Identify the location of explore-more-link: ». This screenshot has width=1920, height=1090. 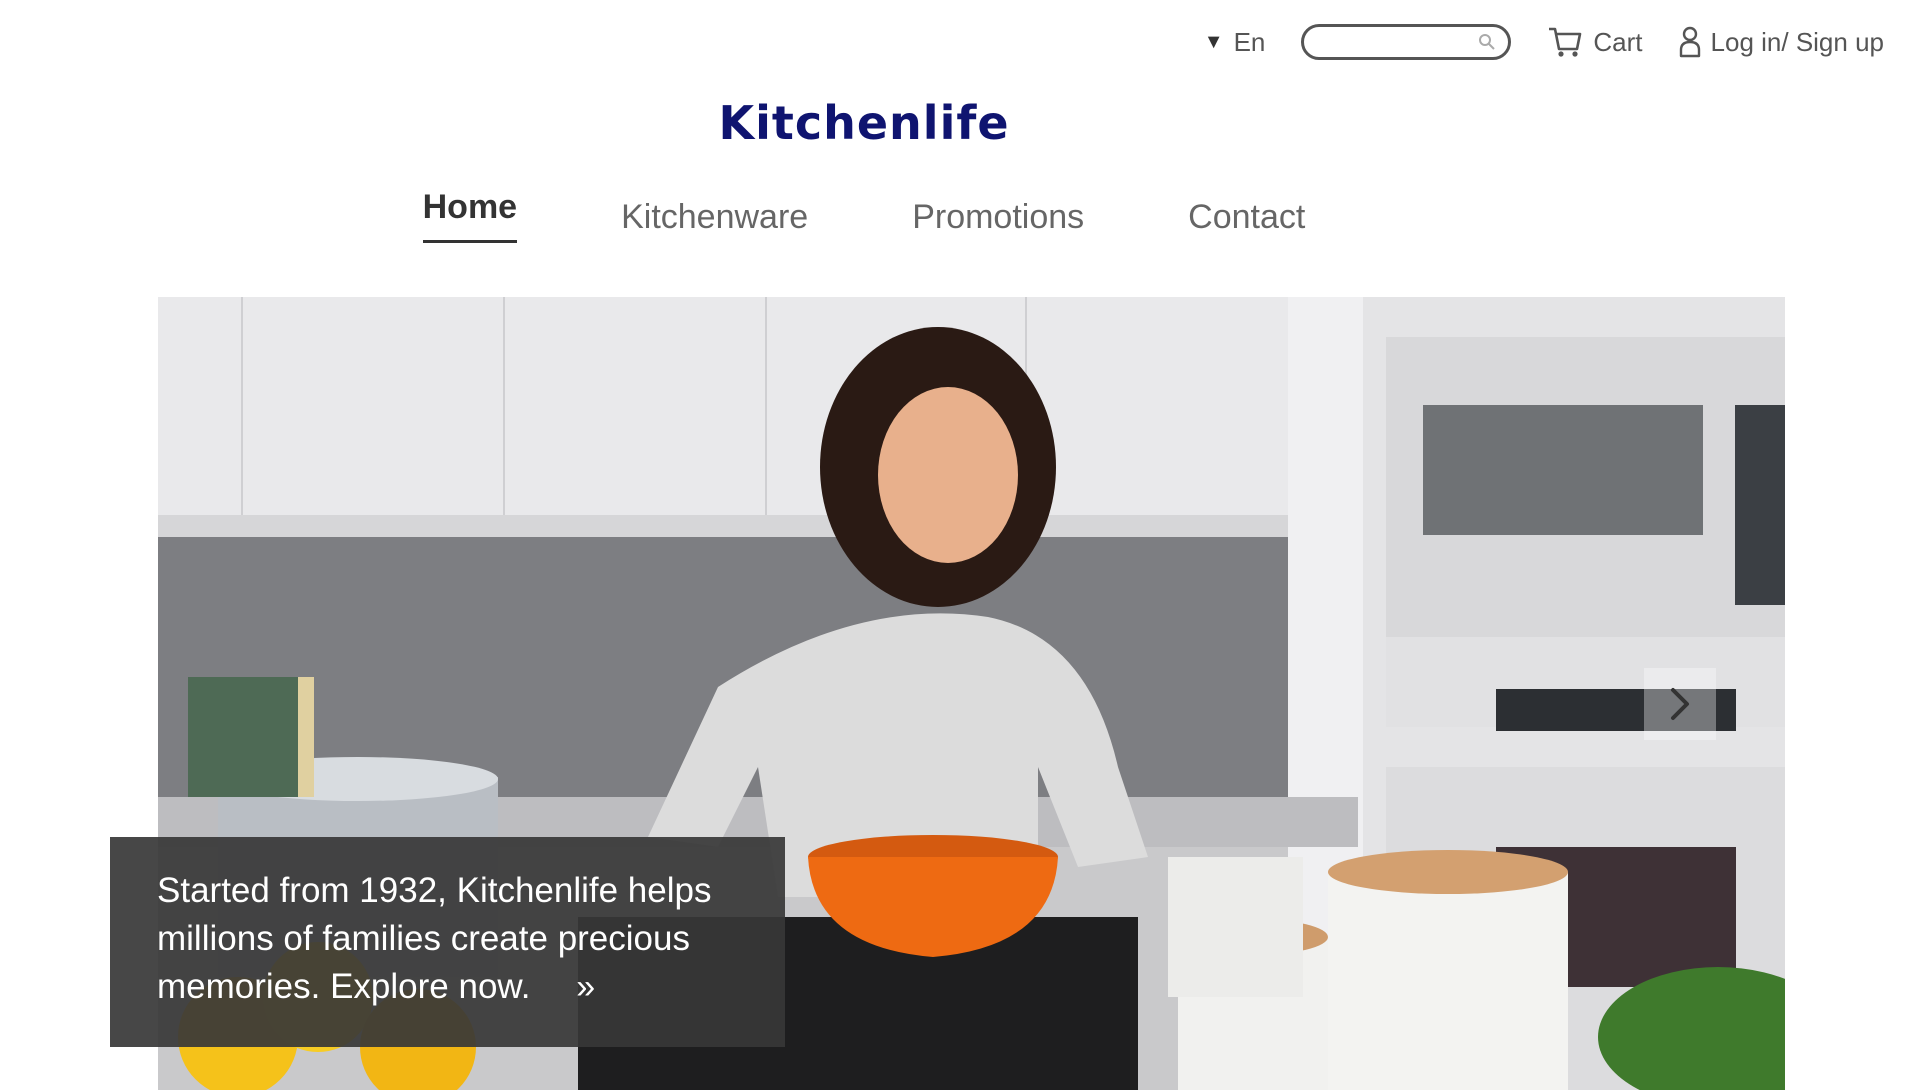
(585, 987).